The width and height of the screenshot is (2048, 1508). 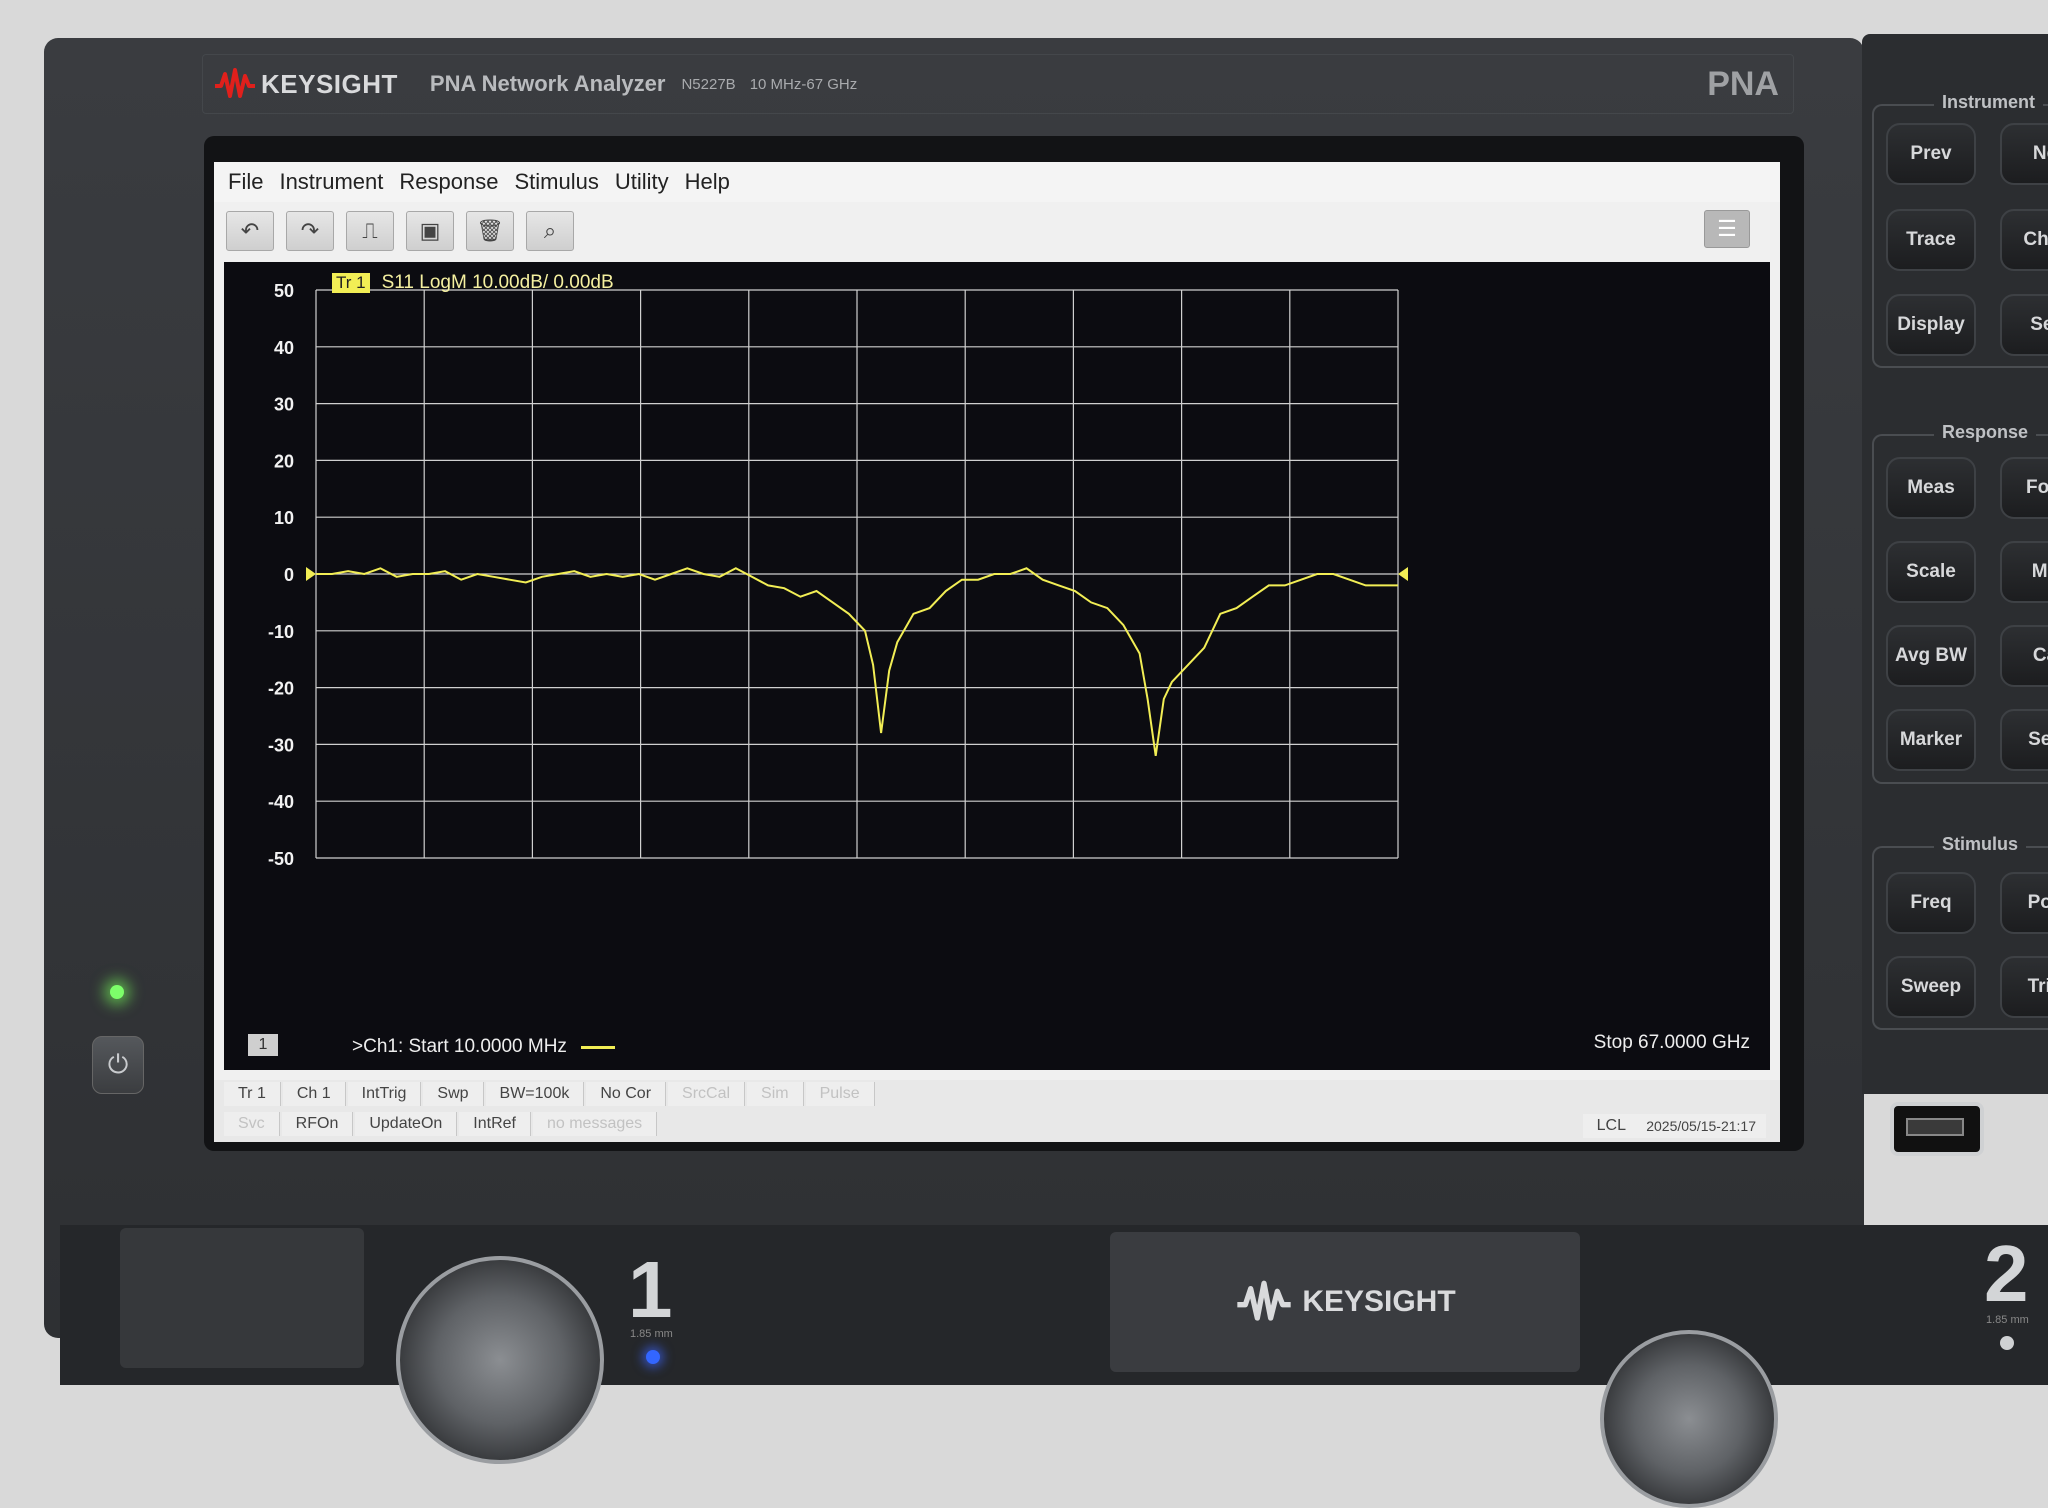 I want to click on freq-key: Freq, so click(x=1931, y=903).